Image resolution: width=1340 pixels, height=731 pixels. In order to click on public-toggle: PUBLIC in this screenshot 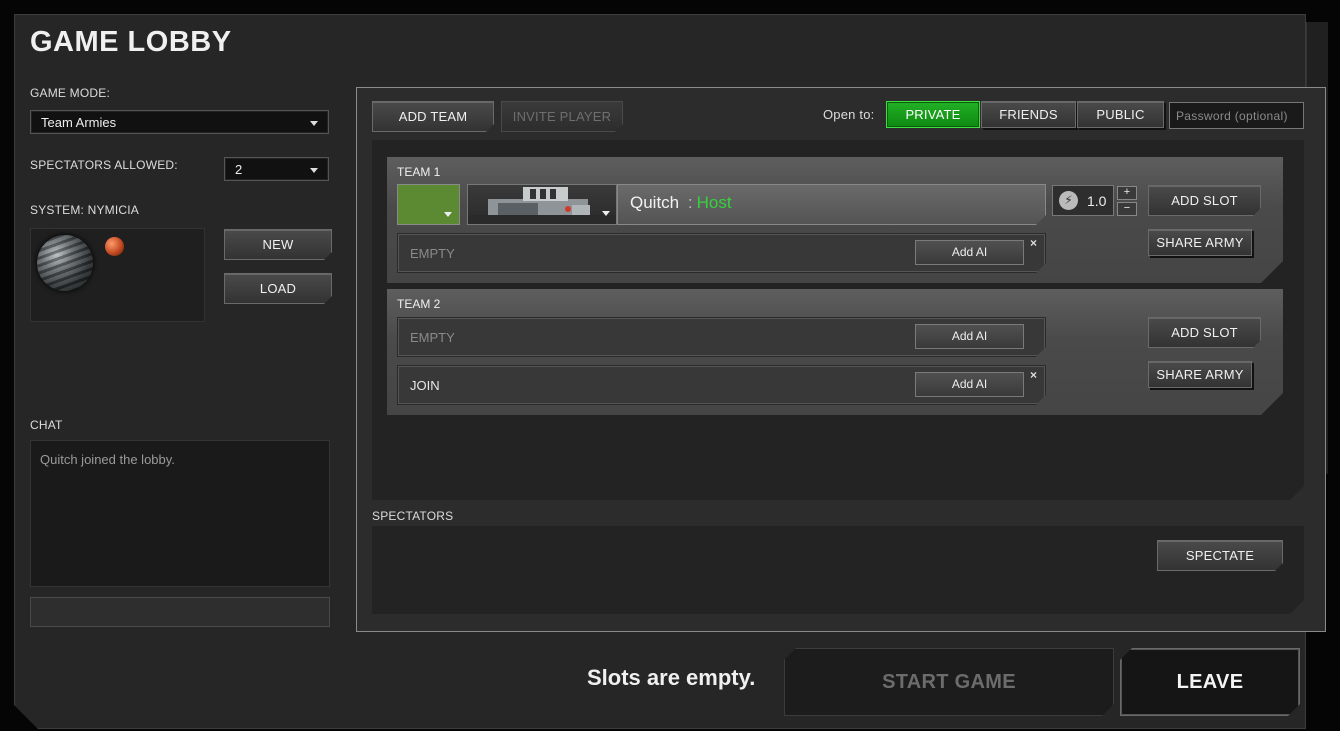, I will do `click(1120, 114)`.